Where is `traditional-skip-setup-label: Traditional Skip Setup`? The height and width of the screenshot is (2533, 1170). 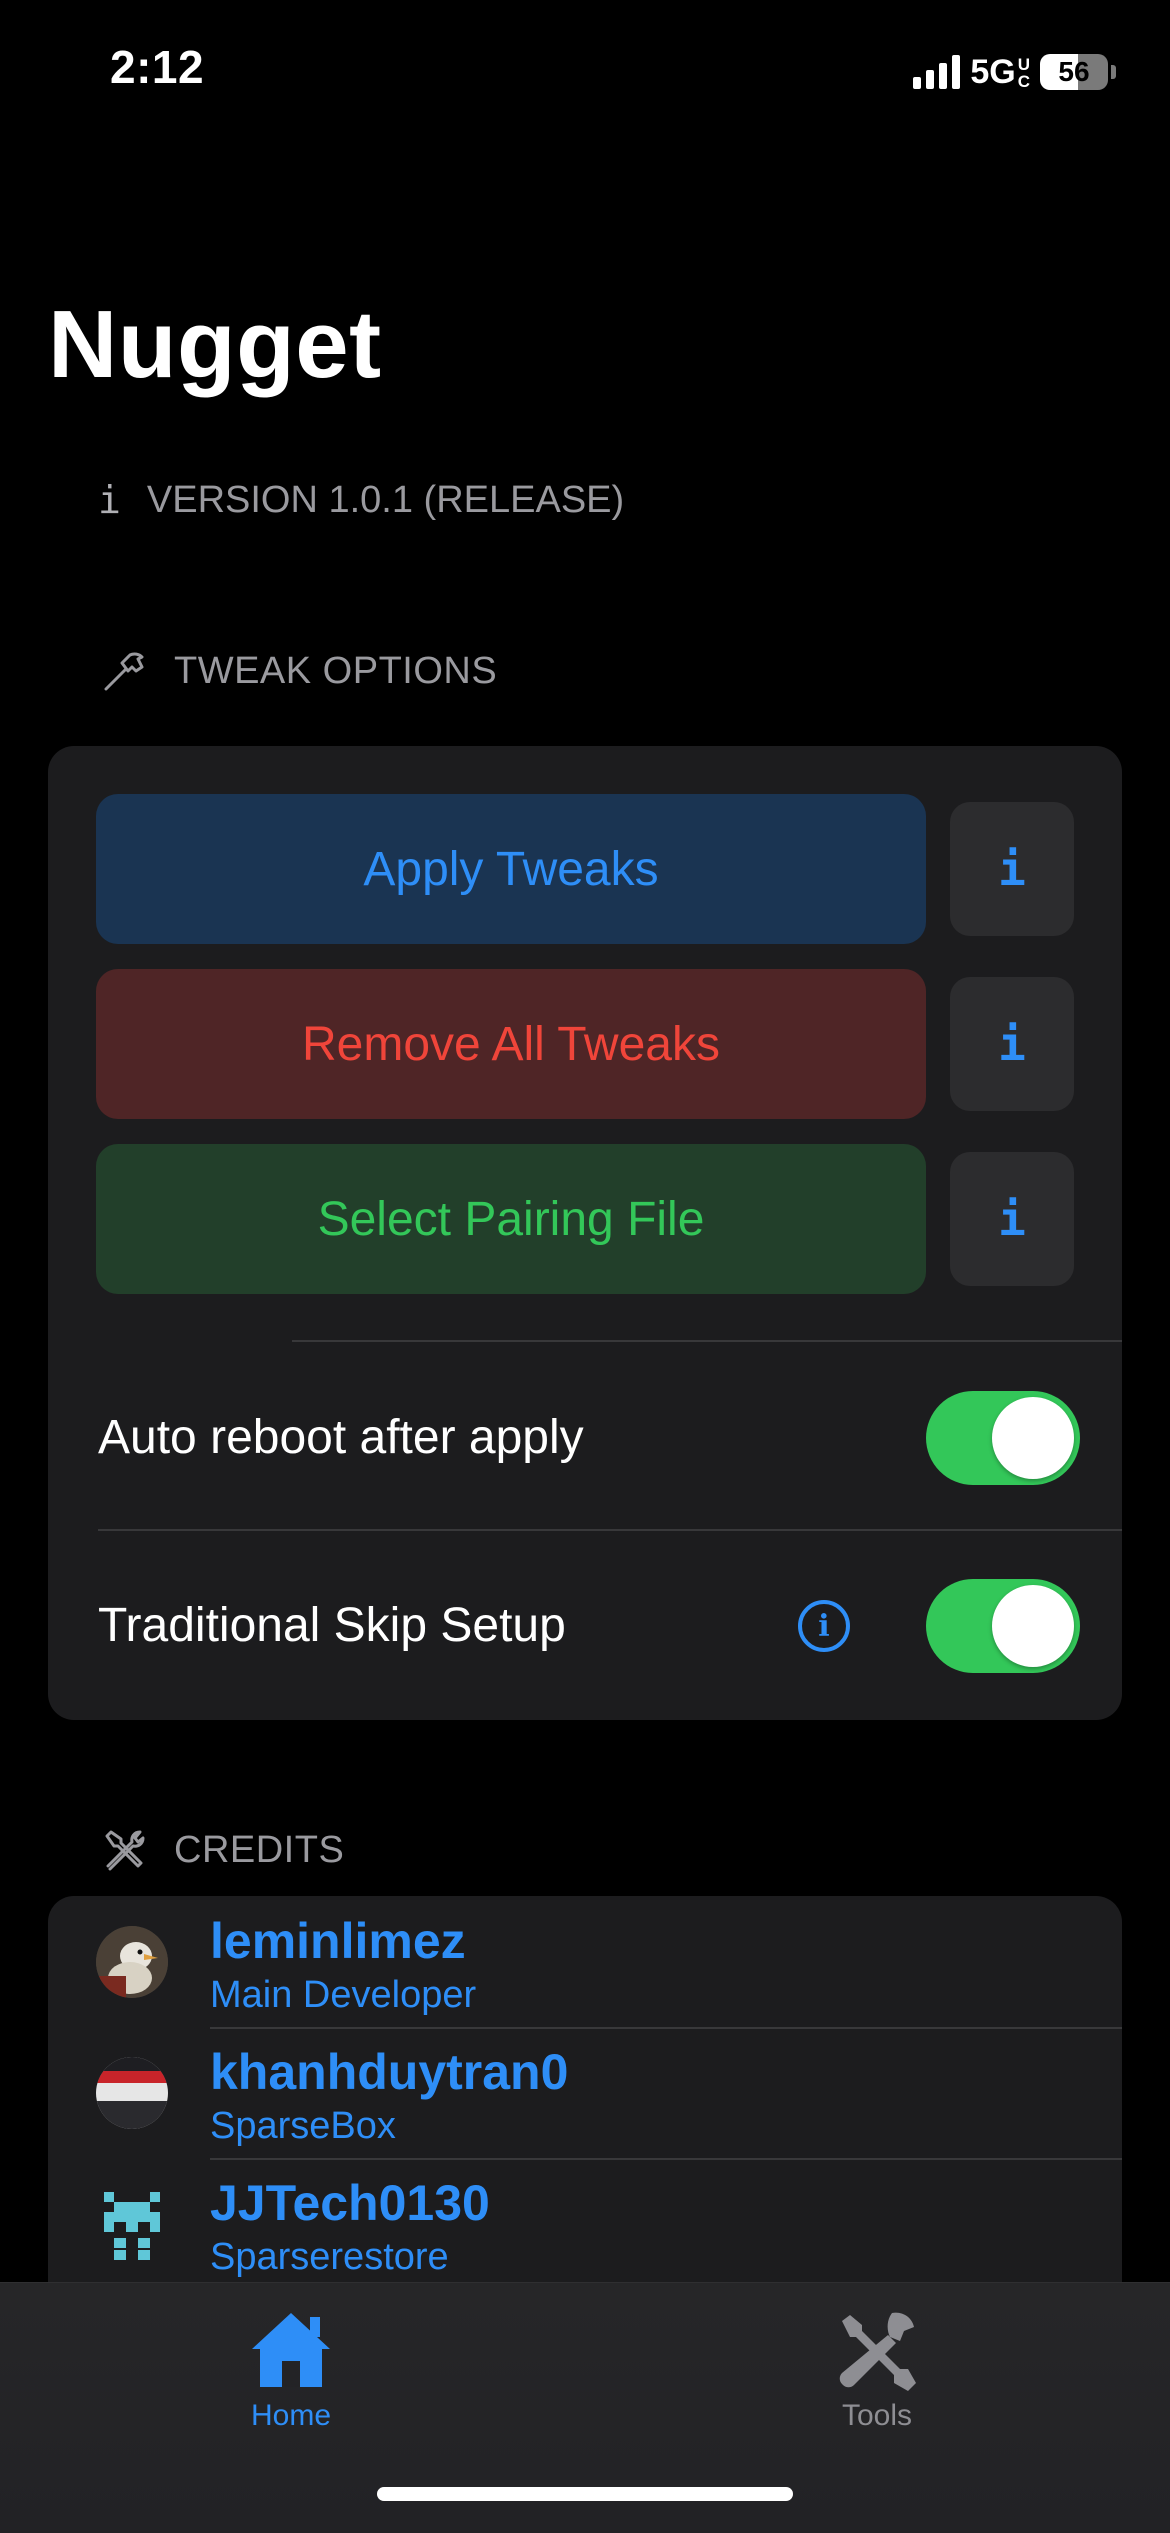 traditional-skip-setup-label: Traditional Skip Setup is located at coordinates (332, 1625).